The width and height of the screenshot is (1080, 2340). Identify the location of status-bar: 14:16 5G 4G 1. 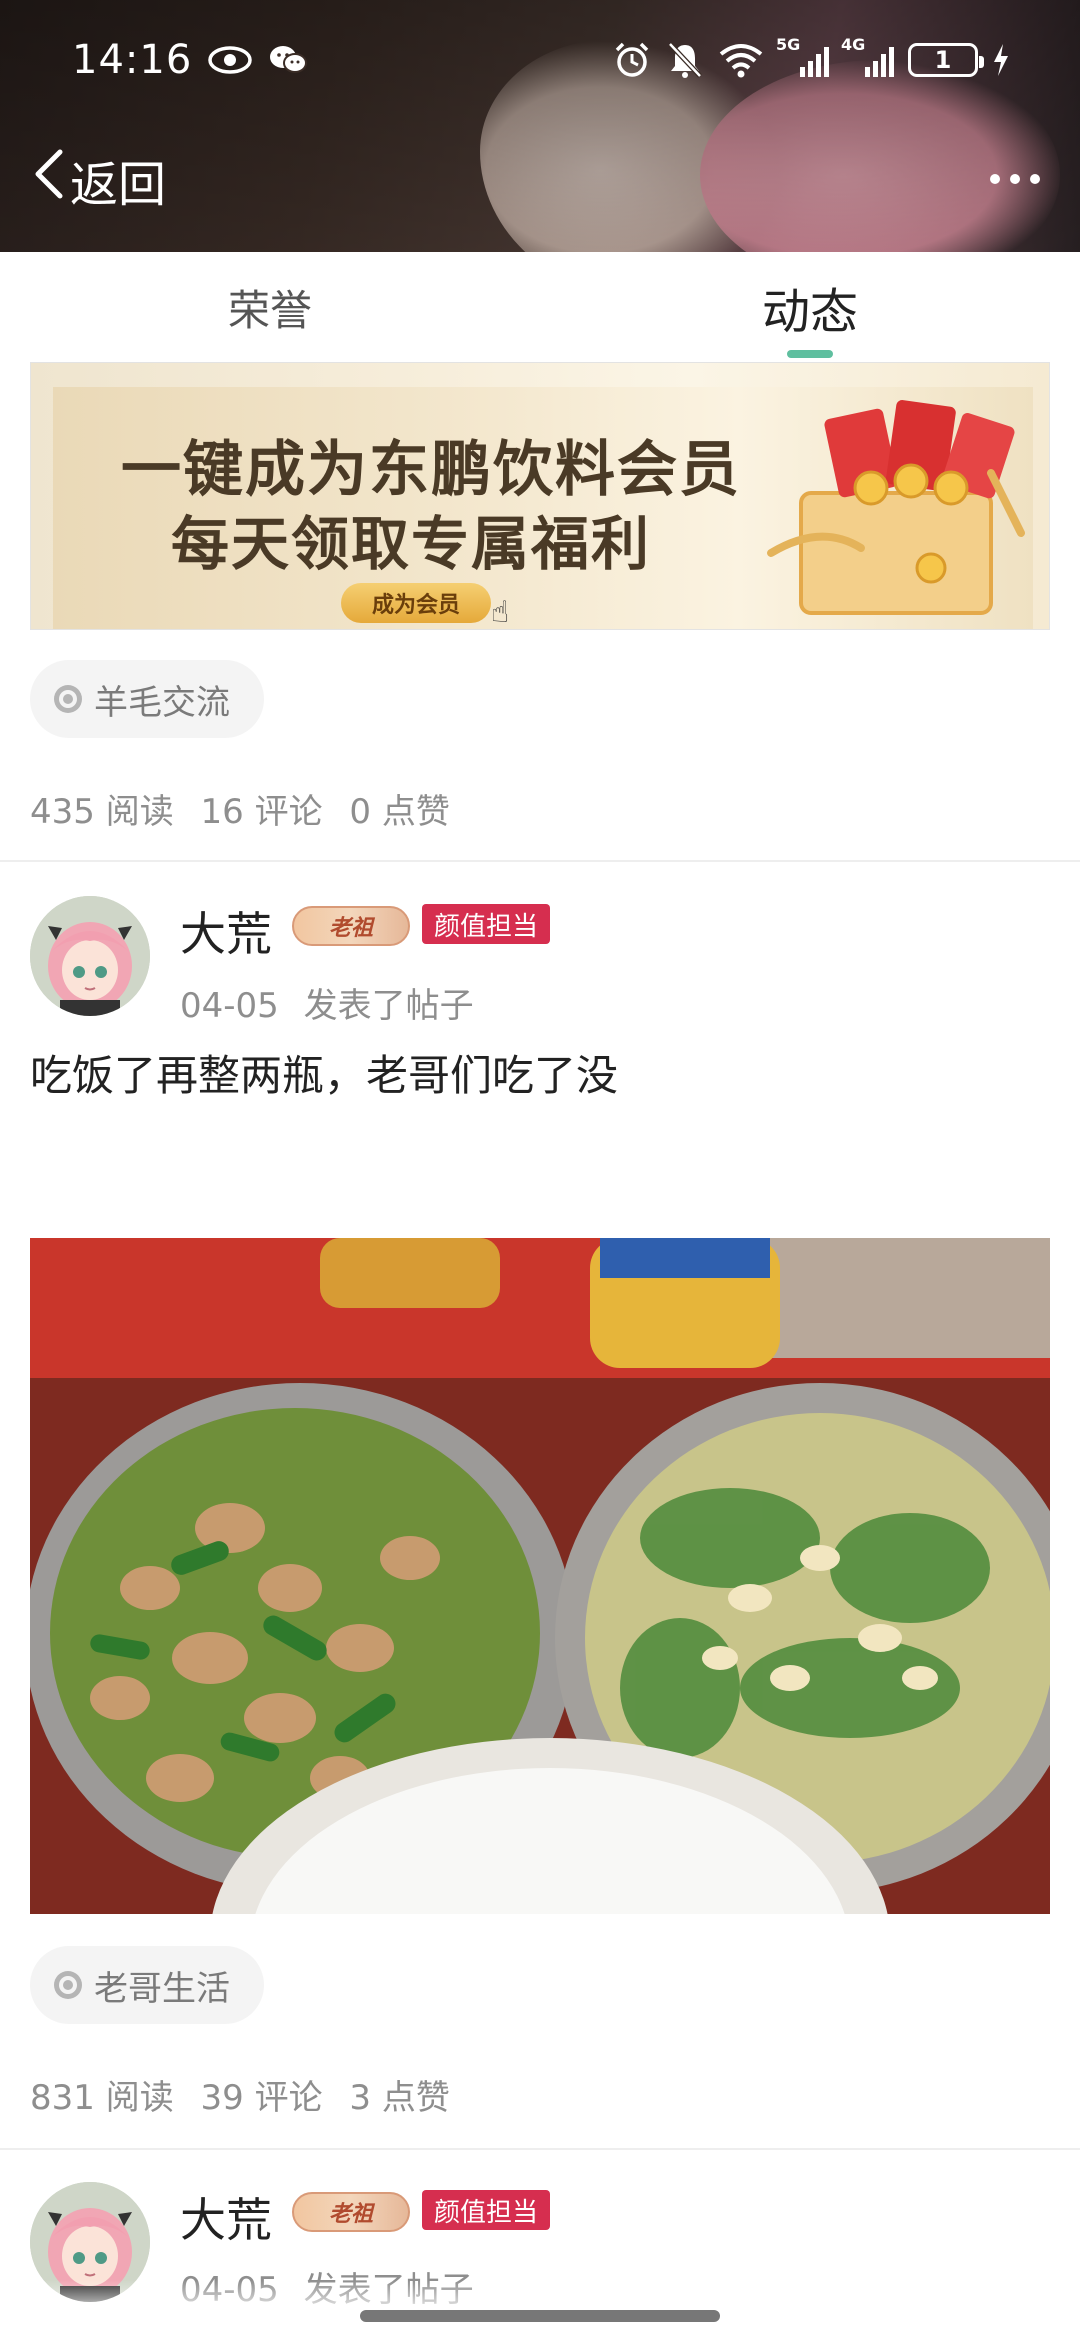
(540, 60).